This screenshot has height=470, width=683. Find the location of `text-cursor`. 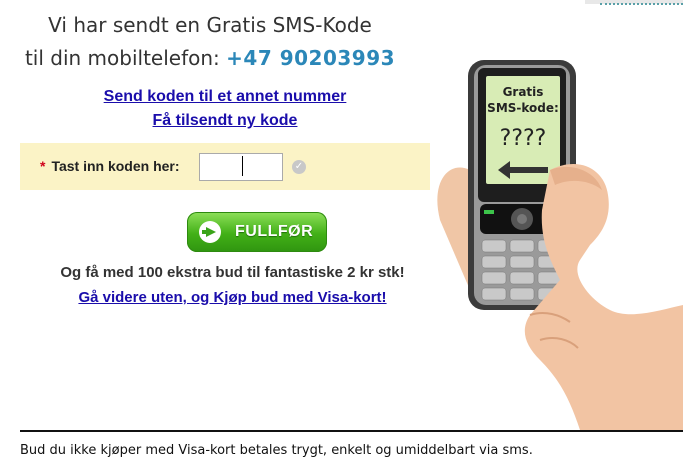

text-cursor is located at coordinates (242, 166).